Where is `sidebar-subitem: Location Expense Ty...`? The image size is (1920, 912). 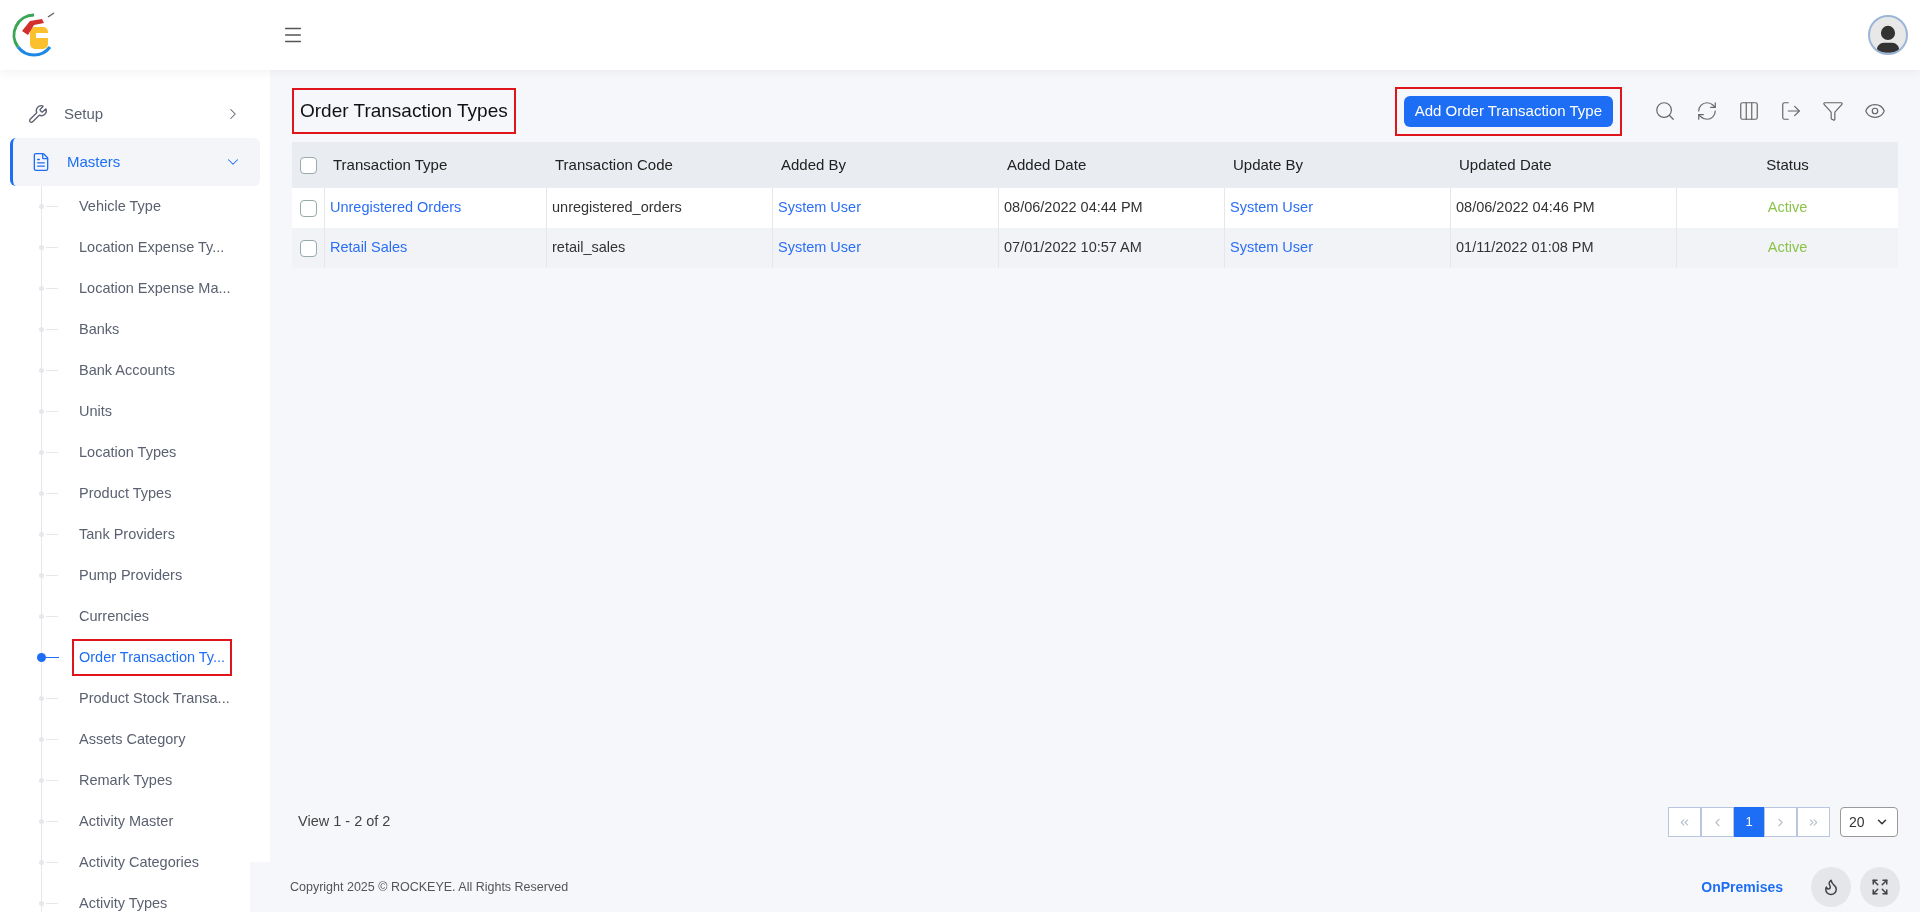 sidebar-subitem: Location Expense Ty... is located at coordinates (152, 247).